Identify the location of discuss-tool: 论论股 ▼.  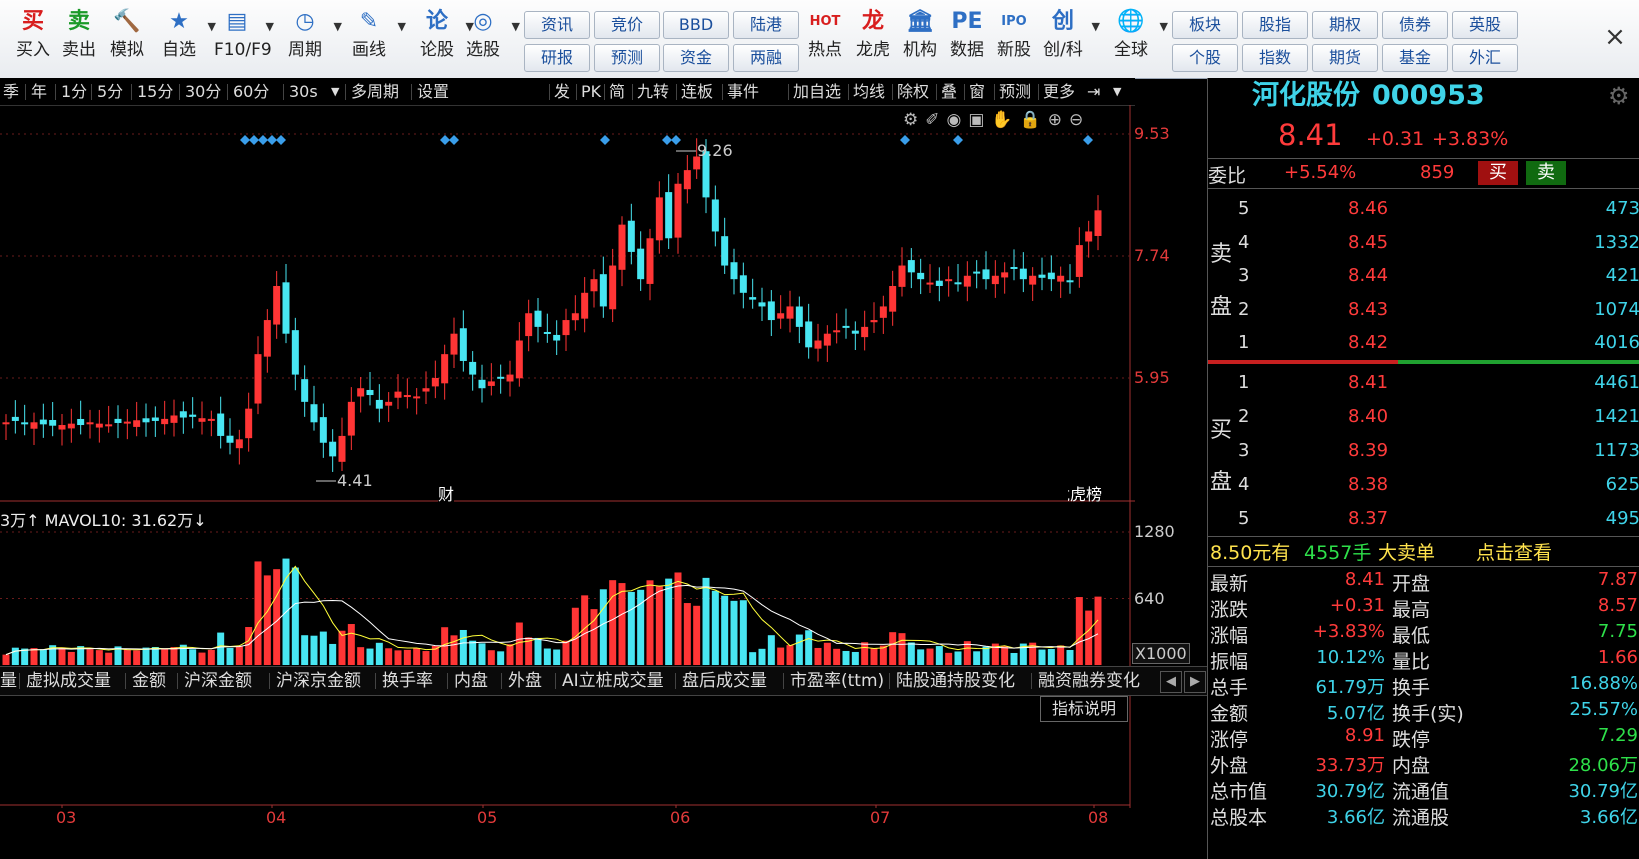
(444, 32).